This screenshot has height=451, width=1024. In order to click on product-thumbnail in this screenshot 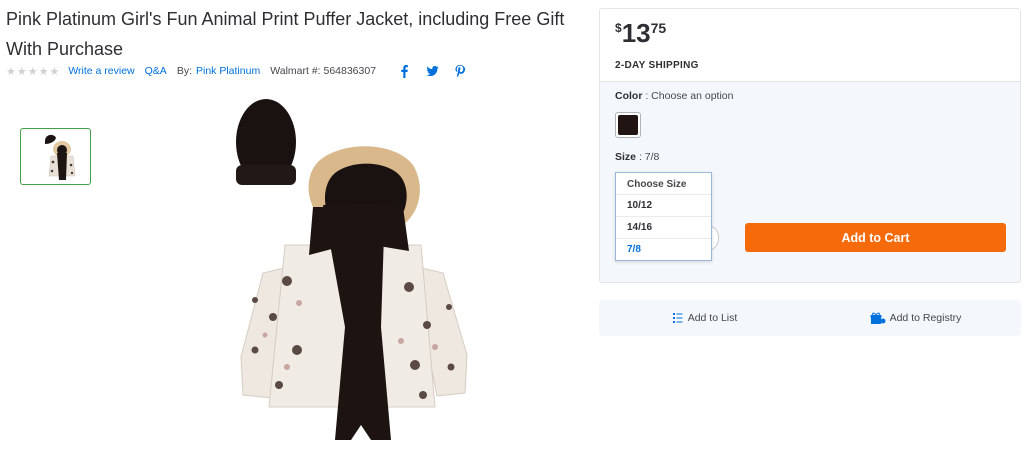, I will do `click(55, 156)`.